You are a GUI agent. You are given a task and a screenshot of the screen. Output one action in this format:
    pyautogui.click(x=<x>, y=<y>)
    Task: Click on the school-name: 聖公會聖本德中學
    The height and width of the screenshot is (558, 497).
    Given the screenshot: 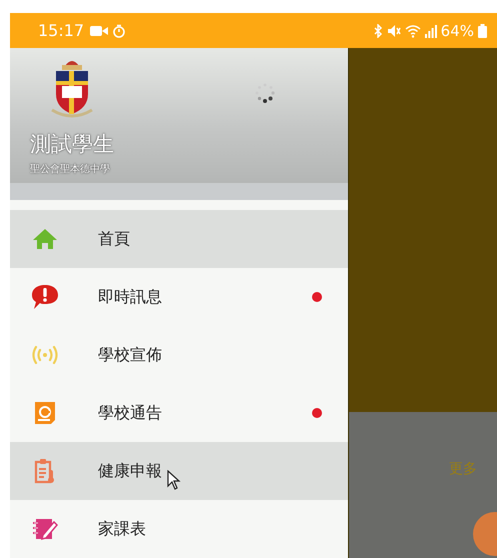 What is the action you would take?
    pyautogui.click(x=70, y=169)
    